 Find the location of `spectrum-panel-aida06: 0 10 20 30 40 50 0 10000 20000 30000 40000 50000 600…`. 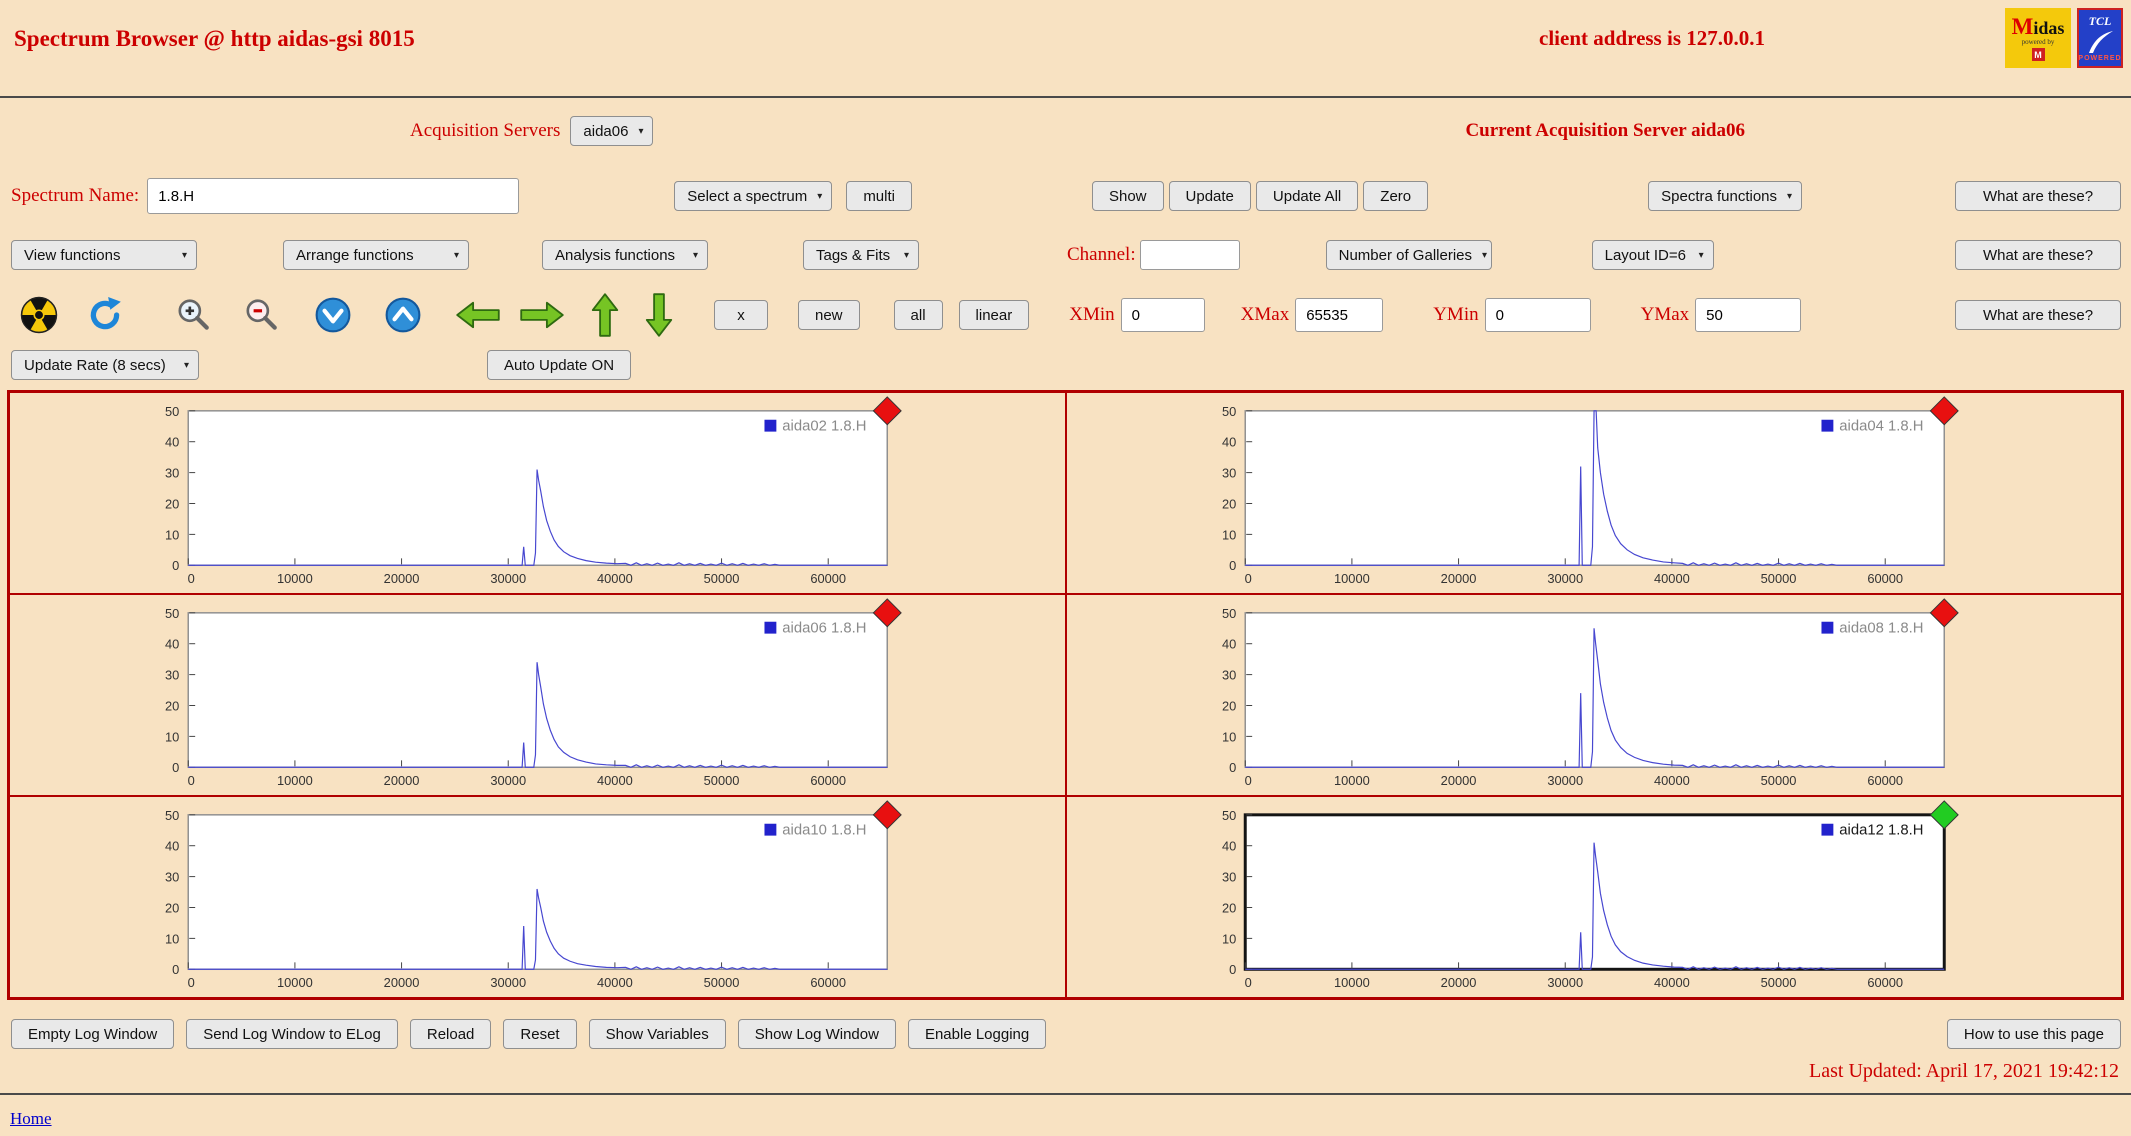

spectrum-panel-aida06: 0 10 20 30 40 50 0 10000 20000 30000 40000 50000 600… is located at coordinates (537, 695).